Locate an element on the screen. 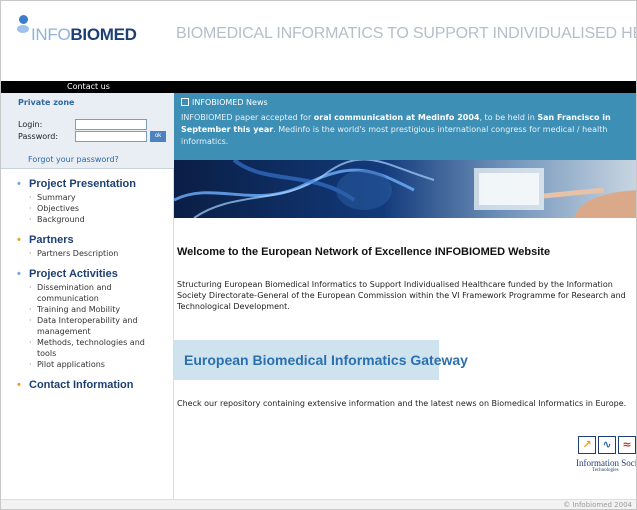 The width and height of the screenshot is (637, 510). logo-swoosh-icon is located at coordinates (23, 29).